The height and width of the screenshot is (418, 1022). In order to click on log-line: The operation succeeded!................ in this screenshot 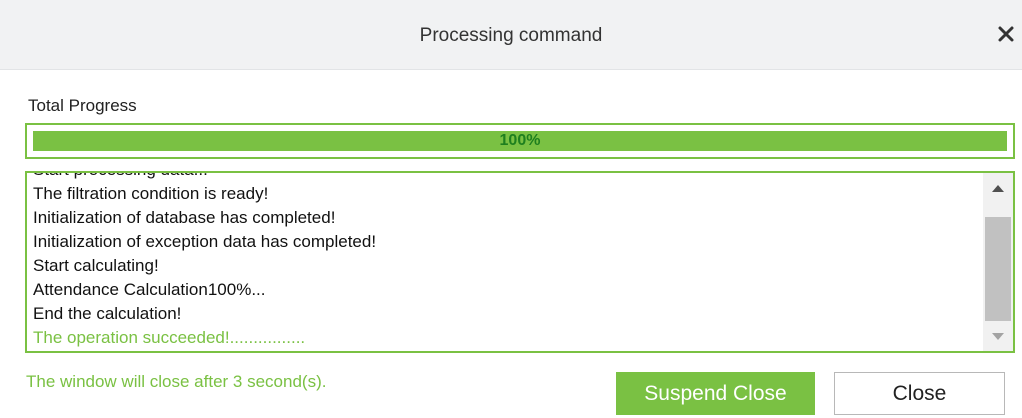, I will do `click(169, 337)`.